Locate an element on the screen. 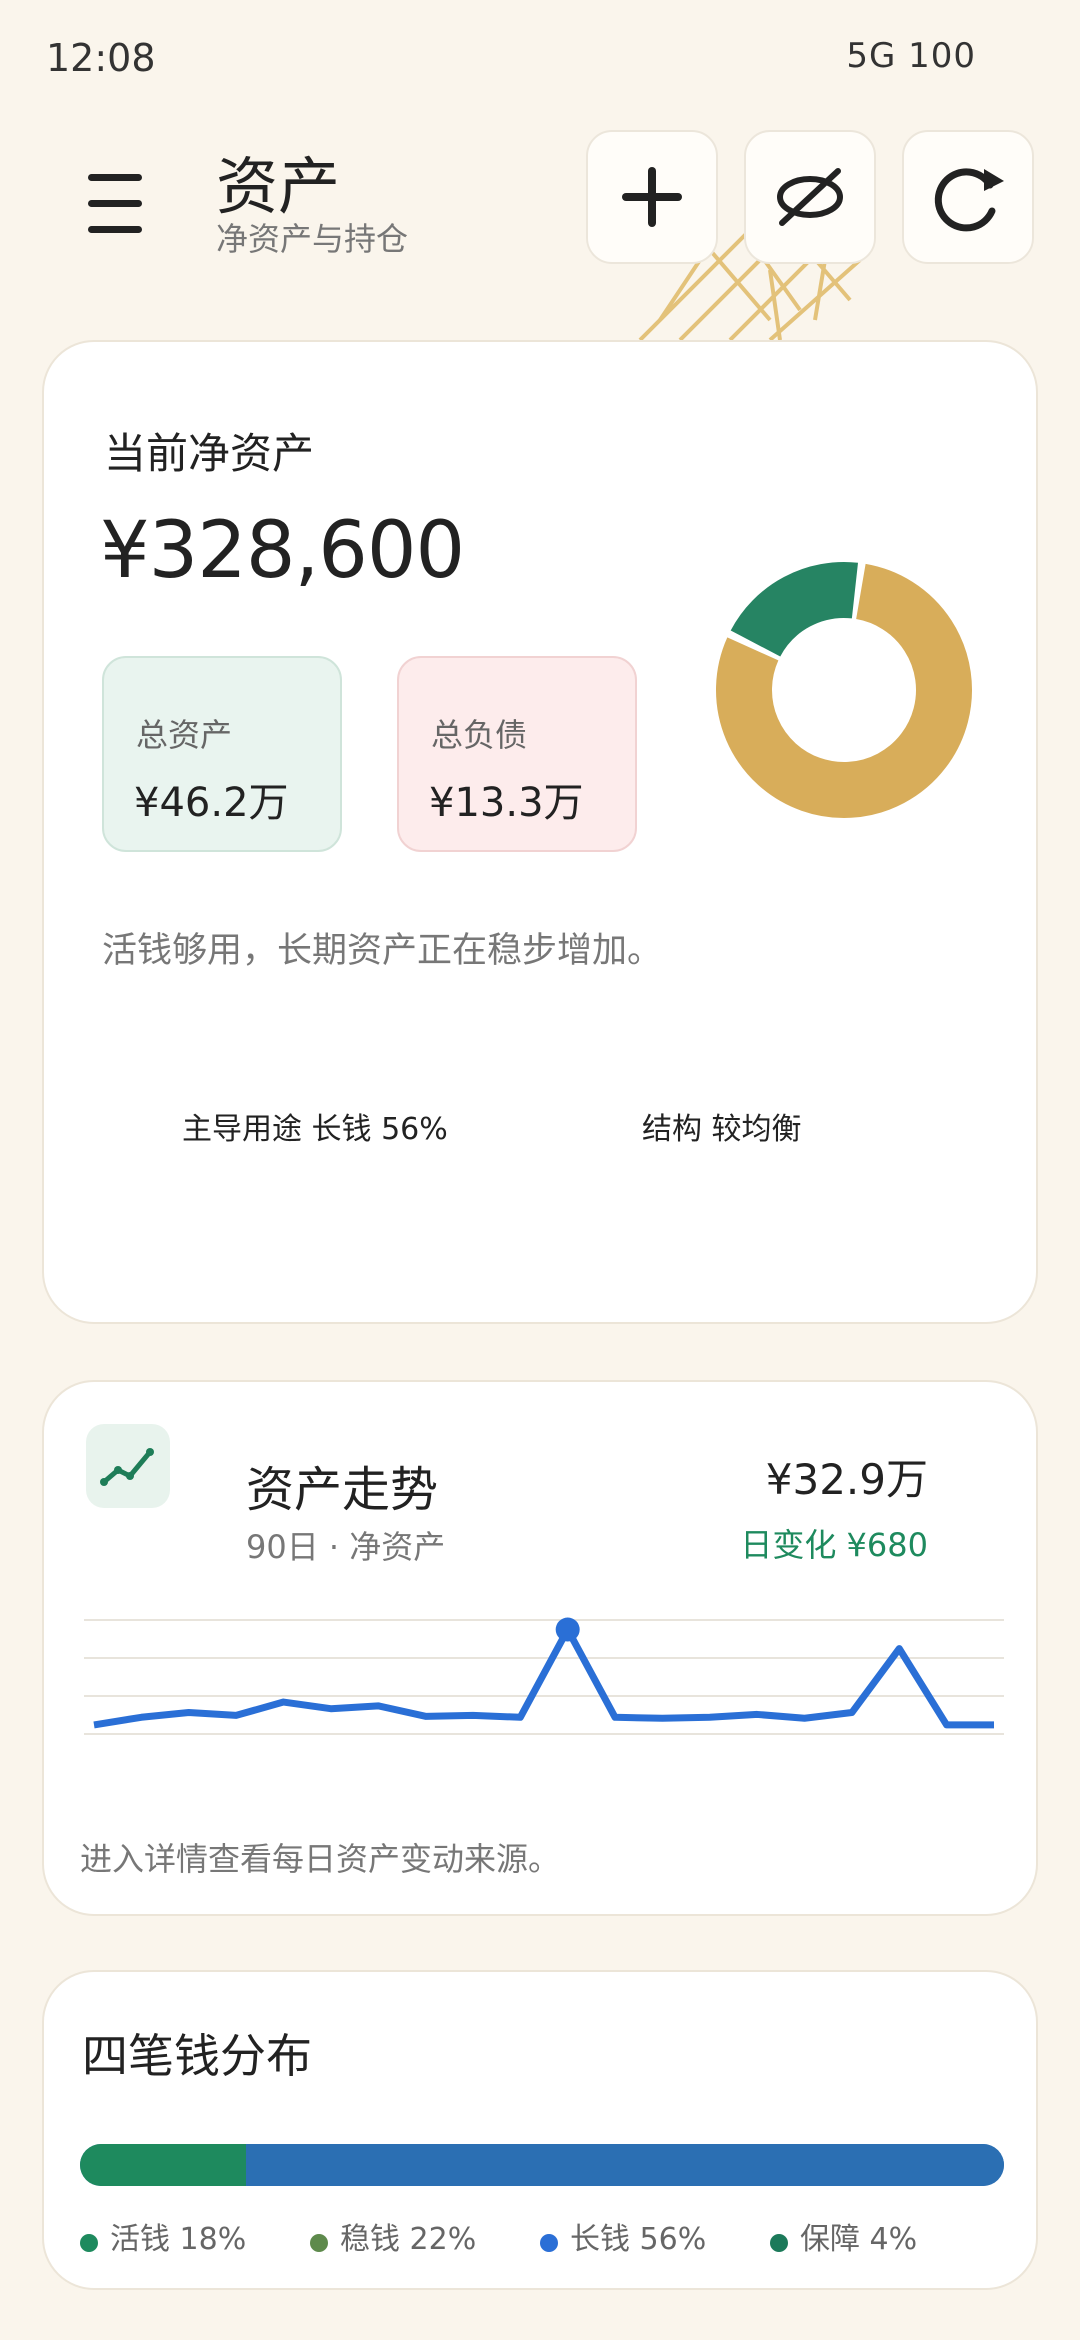  trend-subtitle: 90日 · 净资产 is located at coordinates (346, 1547).